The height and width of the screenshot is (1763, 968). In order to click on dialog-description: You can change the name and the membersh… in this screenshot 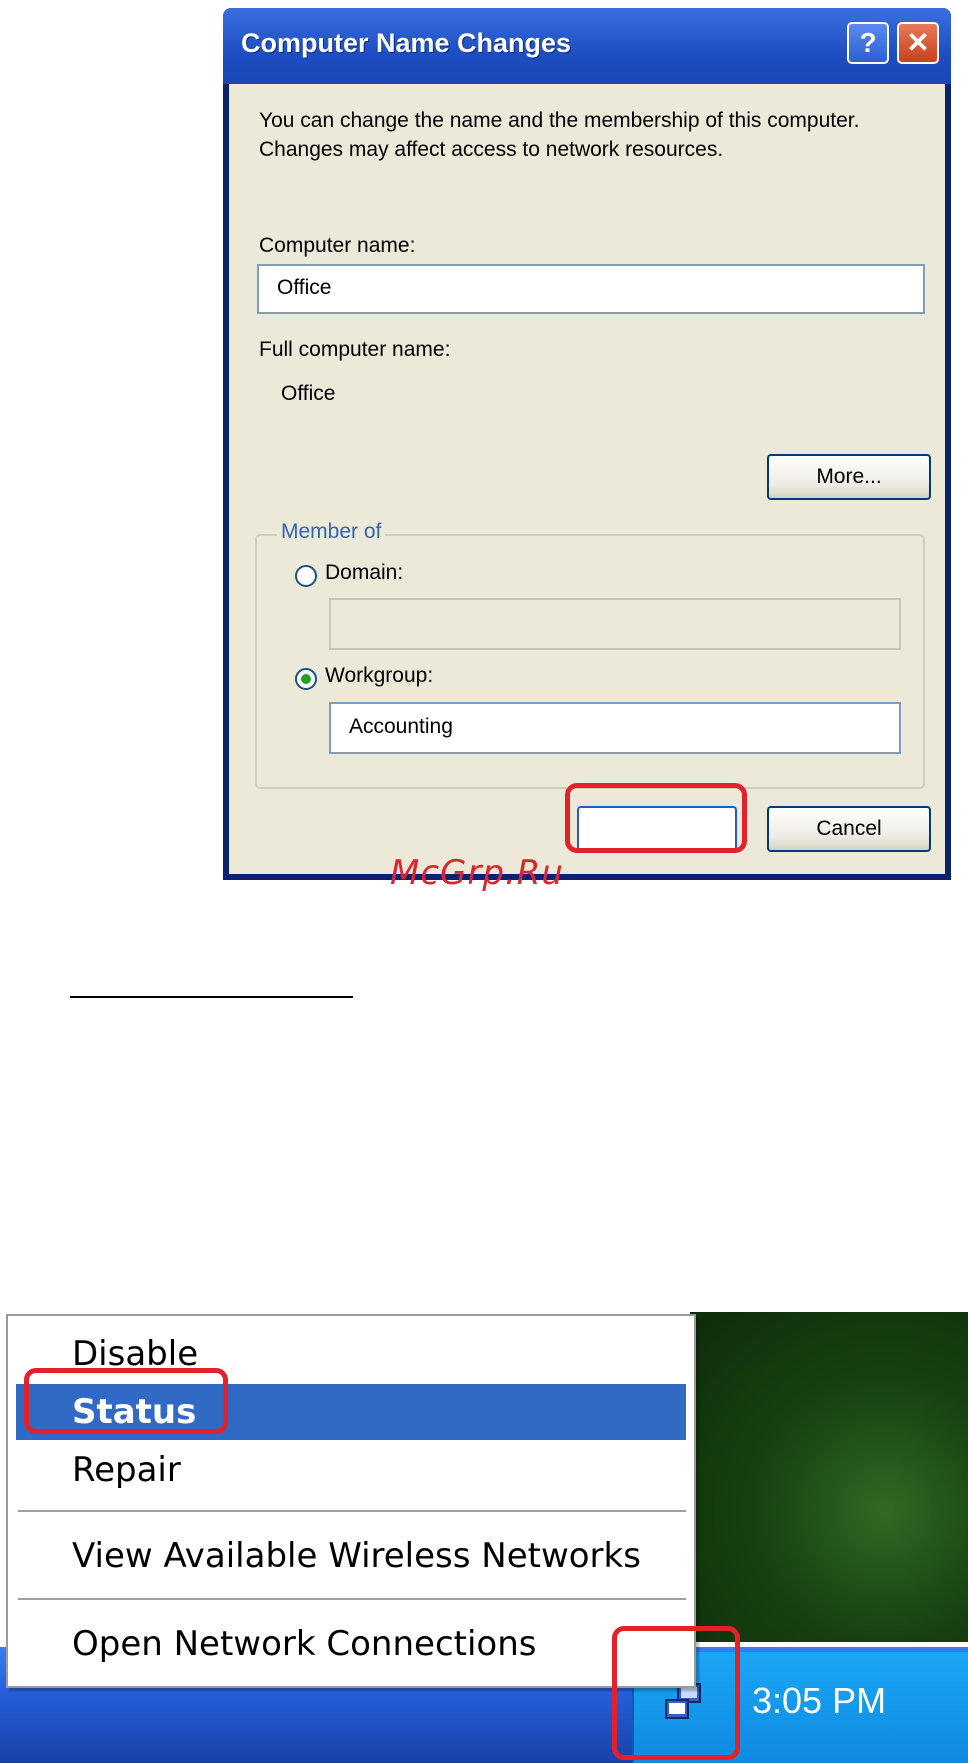, I will do `click(559, 135)`.